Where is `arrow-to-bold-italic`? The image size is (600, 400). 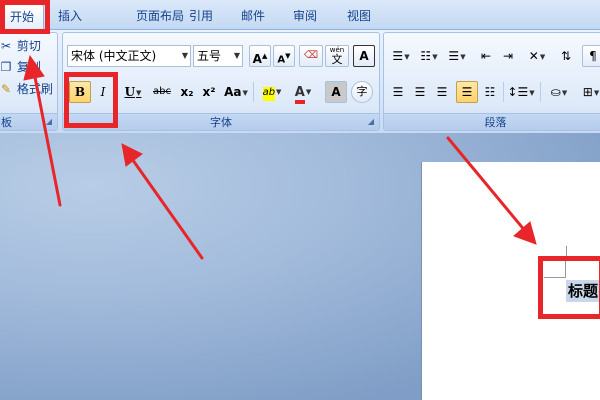
arrow-to-bold-italic is located at coordinates (166, 207).